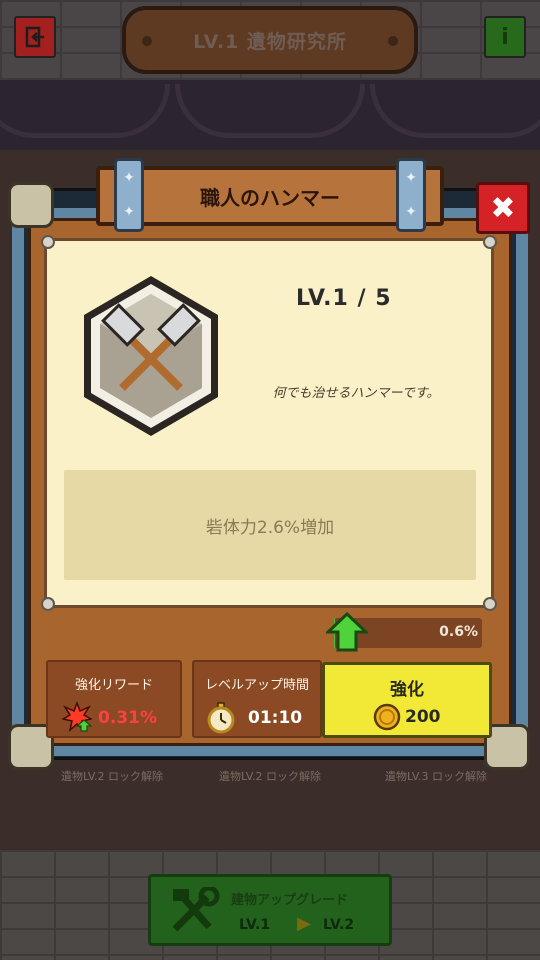 Image resolution: width=540 pixels, height=960 pixels. What do you see at coordinates (77, 717) in the screenshot?
I see `explosion-icon` at bounding box center [77, 717].